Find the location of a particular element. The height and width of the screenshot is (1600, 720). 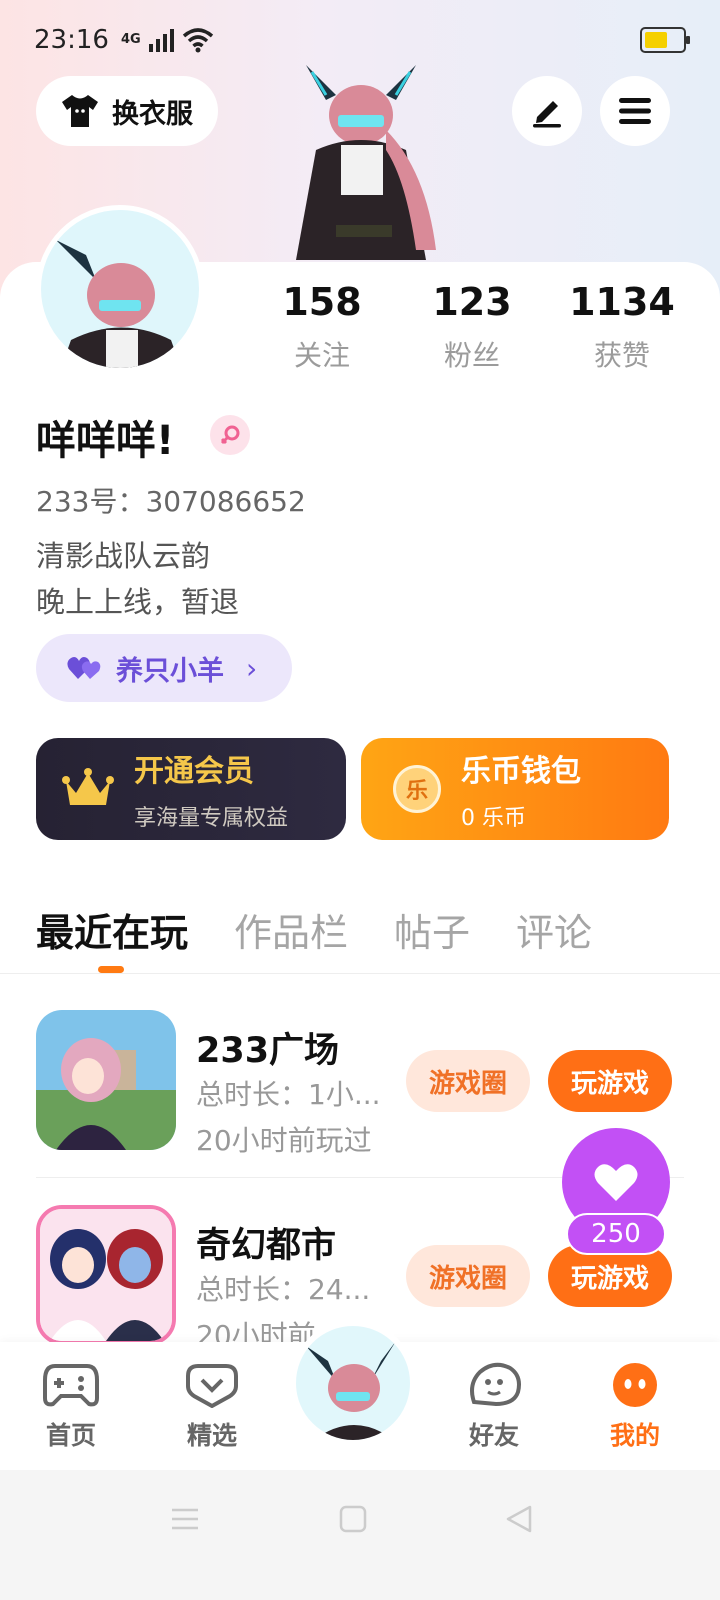

nav-home: 首页 is located at coordinates (71, 1407).